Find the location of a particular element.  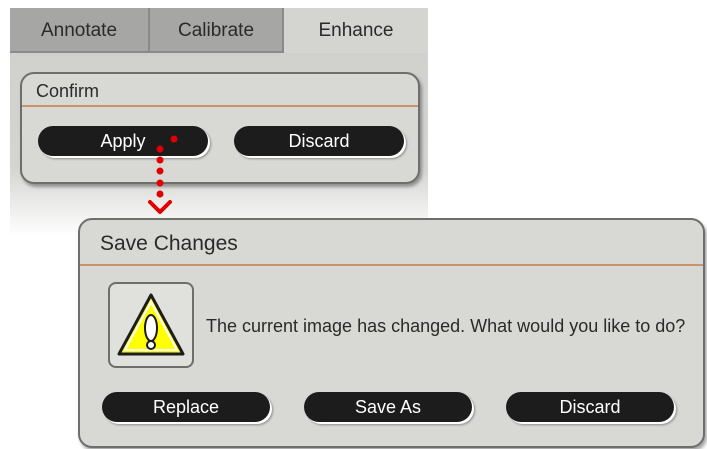

tab-calibrate: Calibrate is located at coordinates (217, 30).